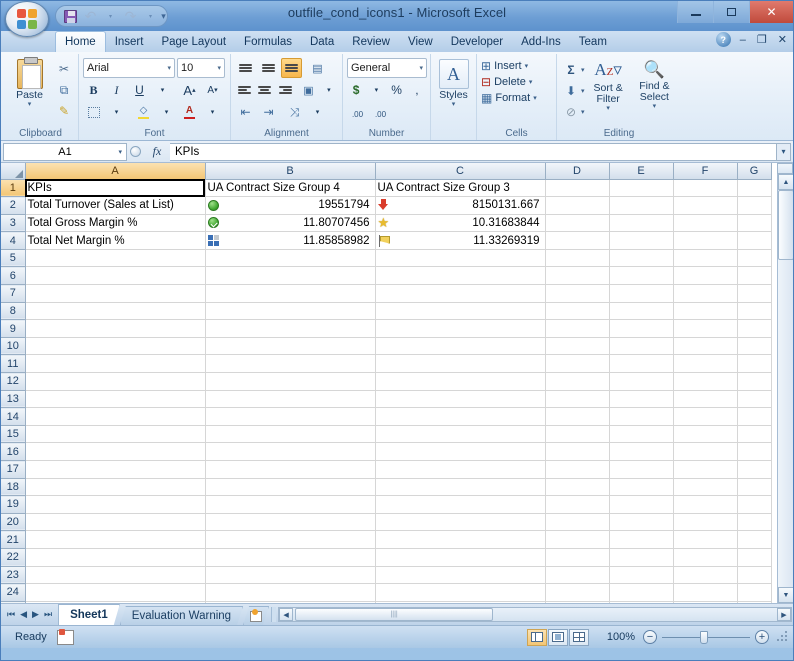  Describe the element at coordinates (577, 381) in the screenshot. I see `cell-d12` at that location.